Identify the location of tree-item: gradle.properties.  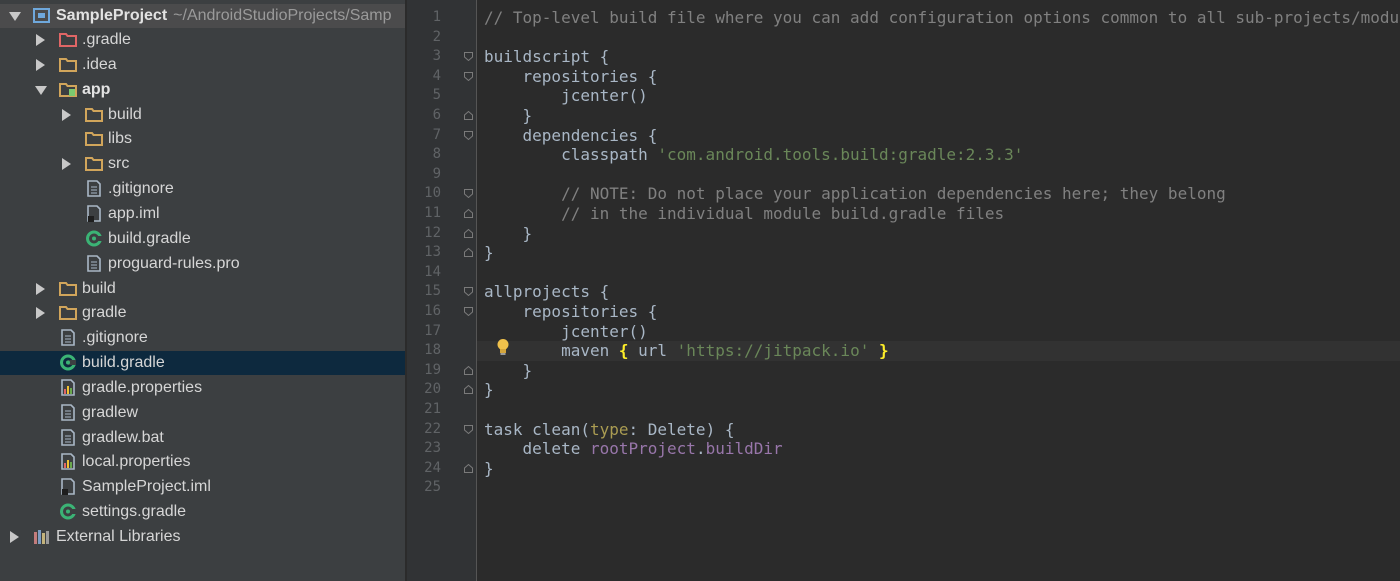
(202, 388).